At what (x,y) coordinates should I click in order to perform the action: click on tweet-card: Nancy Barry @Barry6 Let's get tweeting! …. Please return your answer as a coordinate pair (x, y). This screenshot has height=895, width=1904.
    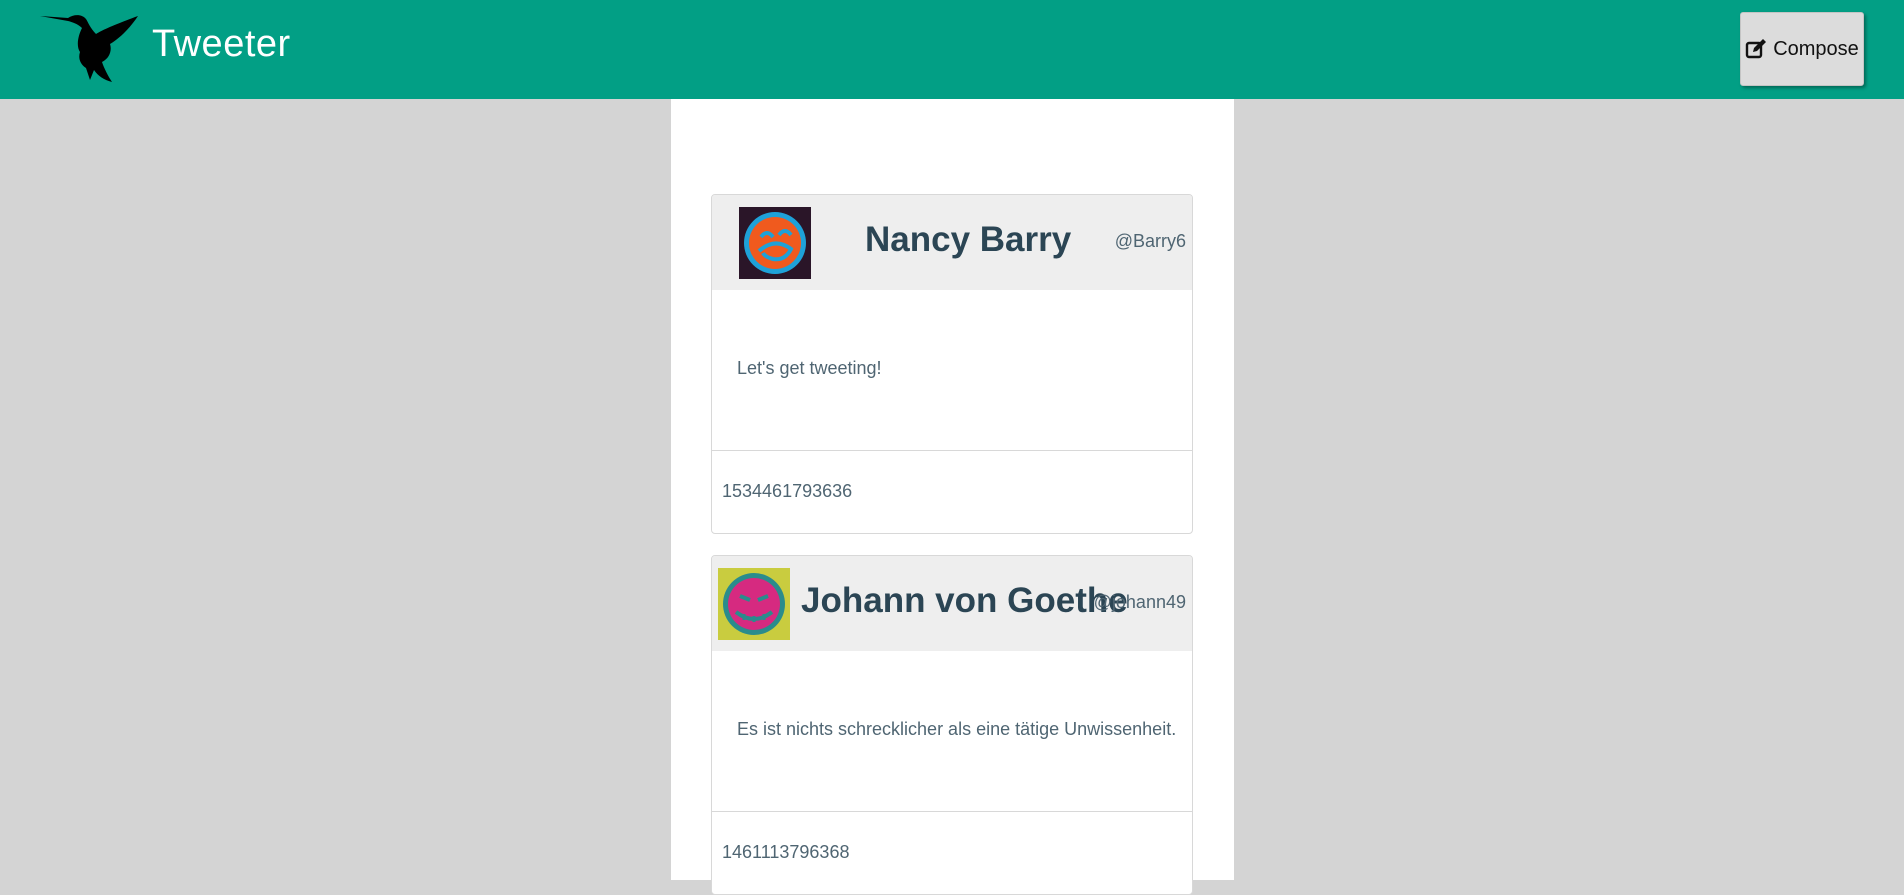
    Looking at the image, I should click on (952, 364).